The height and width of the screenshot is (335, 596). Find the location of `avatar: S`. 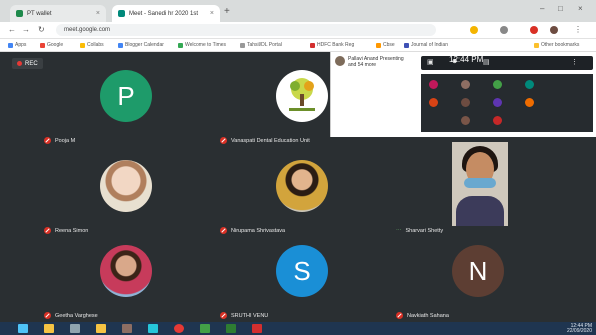

avatar: S is located at coordinates (302, 271).